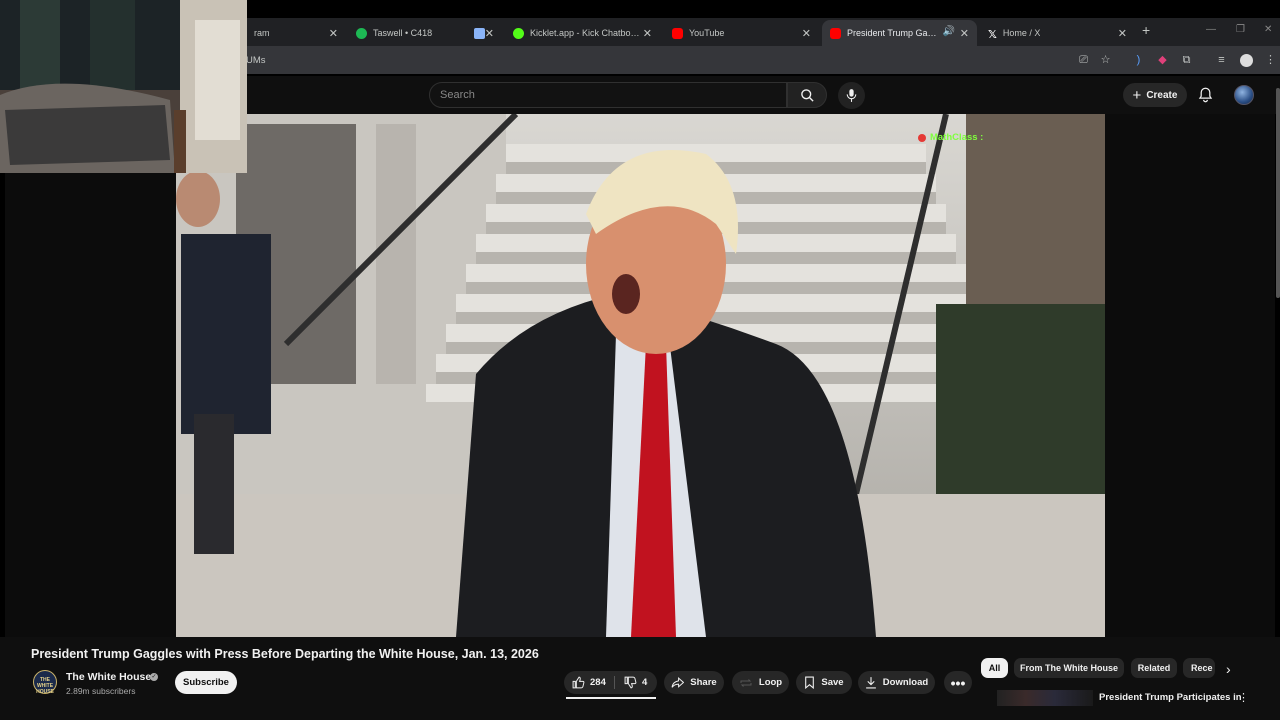 The height and width of the screenshot is (720, 1280). I want to click on tab-president-trump: President Trump Gaggles w 🔊 ✕, so click(899, 33).